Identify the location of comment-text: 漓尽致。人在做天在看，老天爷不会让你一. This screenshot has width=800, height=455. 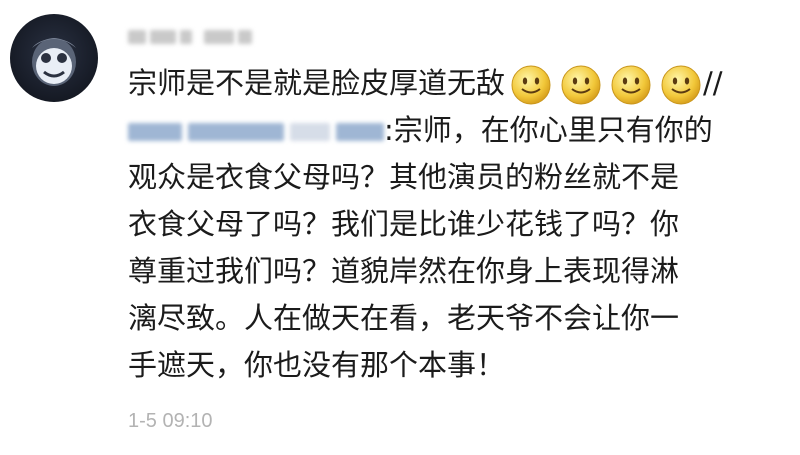
(404, 318).